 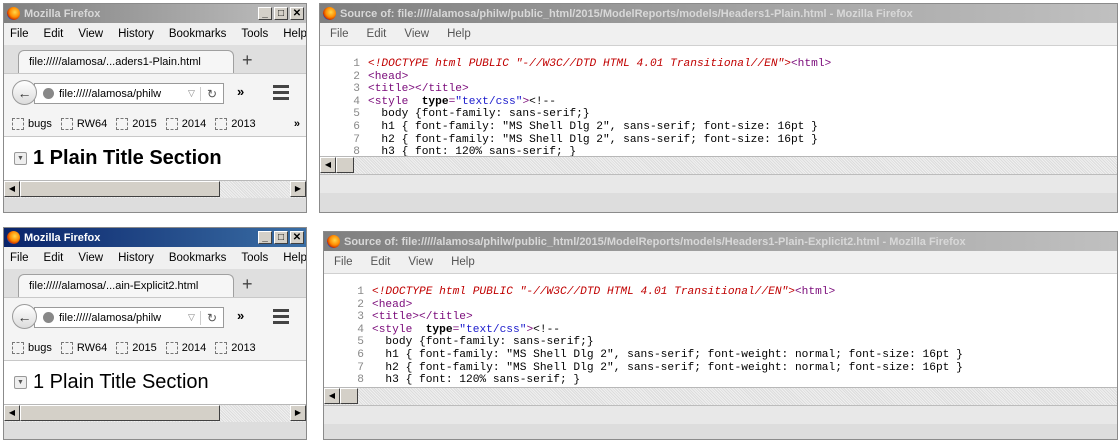 I want to click on tab-active: file://///alamosa/...ain-Explicit2.html, so click(x=126, y=285).